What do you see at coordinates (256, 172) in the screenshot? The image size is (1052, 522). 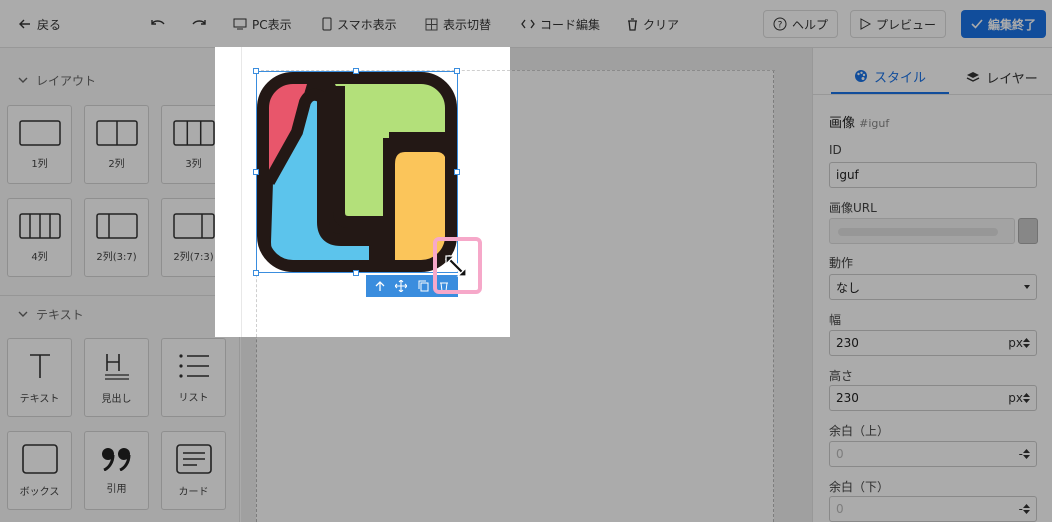 I see `resize-handle-w` at bounding box center [256, 172].